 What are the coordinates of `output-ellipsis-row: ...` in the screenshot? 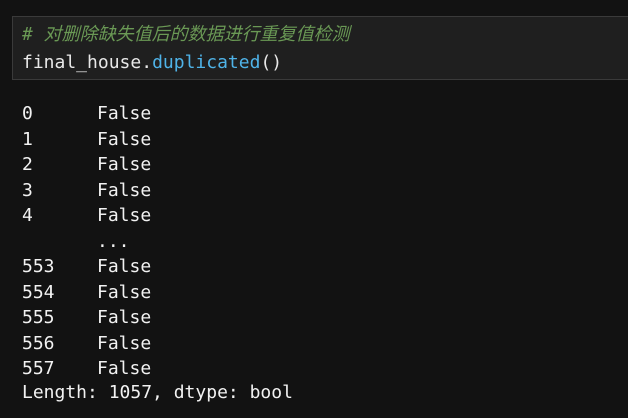 It's located at (76, 242).